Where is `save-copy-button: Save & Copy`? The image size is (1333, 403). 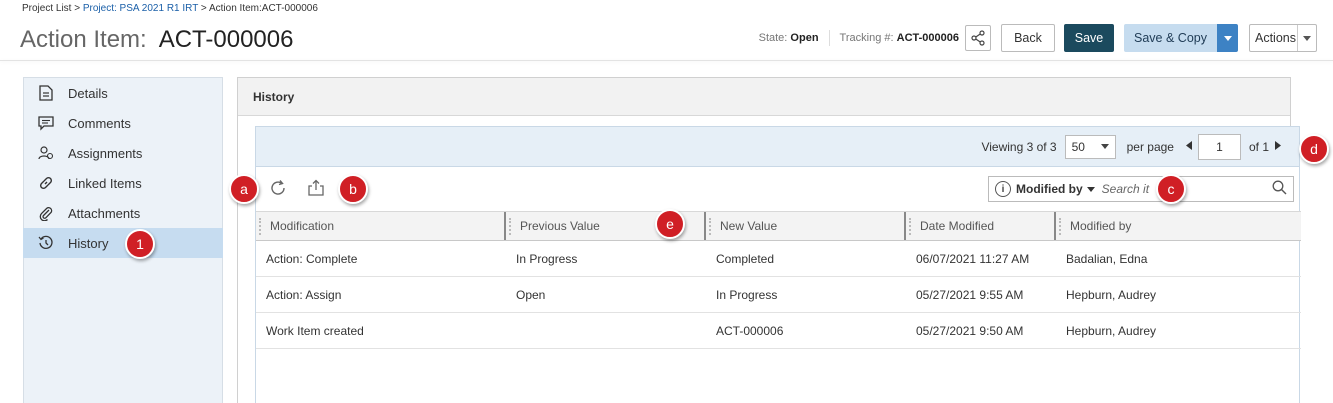
save-copy-button: Save & Copy is located at coordinates (1170, 38).